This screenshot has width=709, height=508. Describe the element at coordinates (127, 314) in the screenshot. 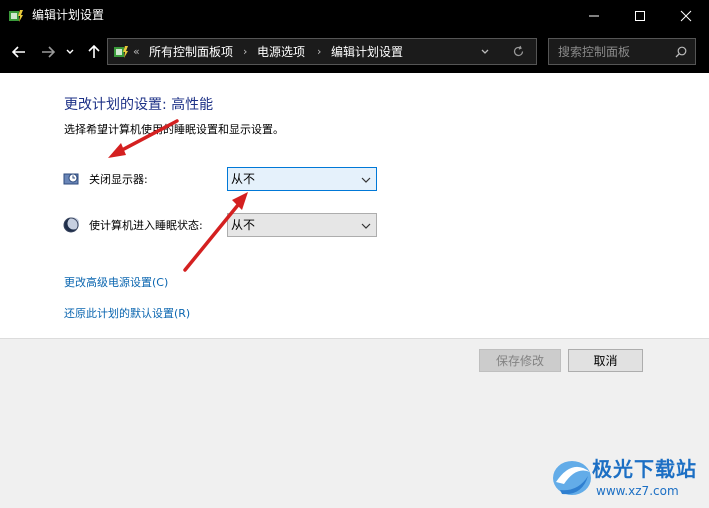

I see `restore-defaults-link: 还原此计划的默认设置(R)` at that location.